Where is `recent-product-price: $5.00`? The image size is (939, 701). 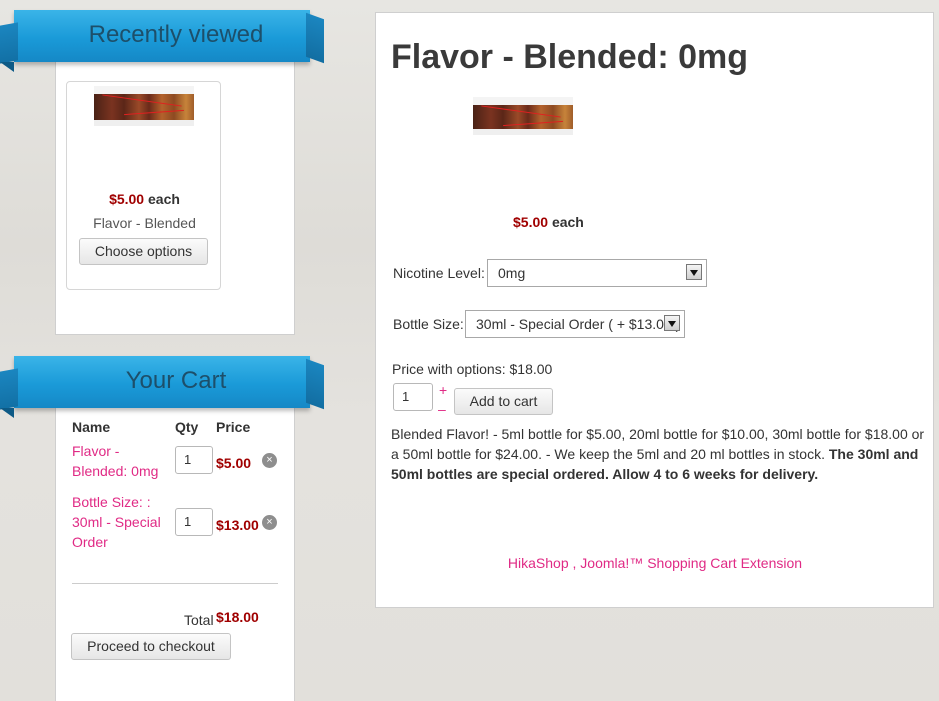 recent-product-price: $5.00 is located at coordinates (127, 199).